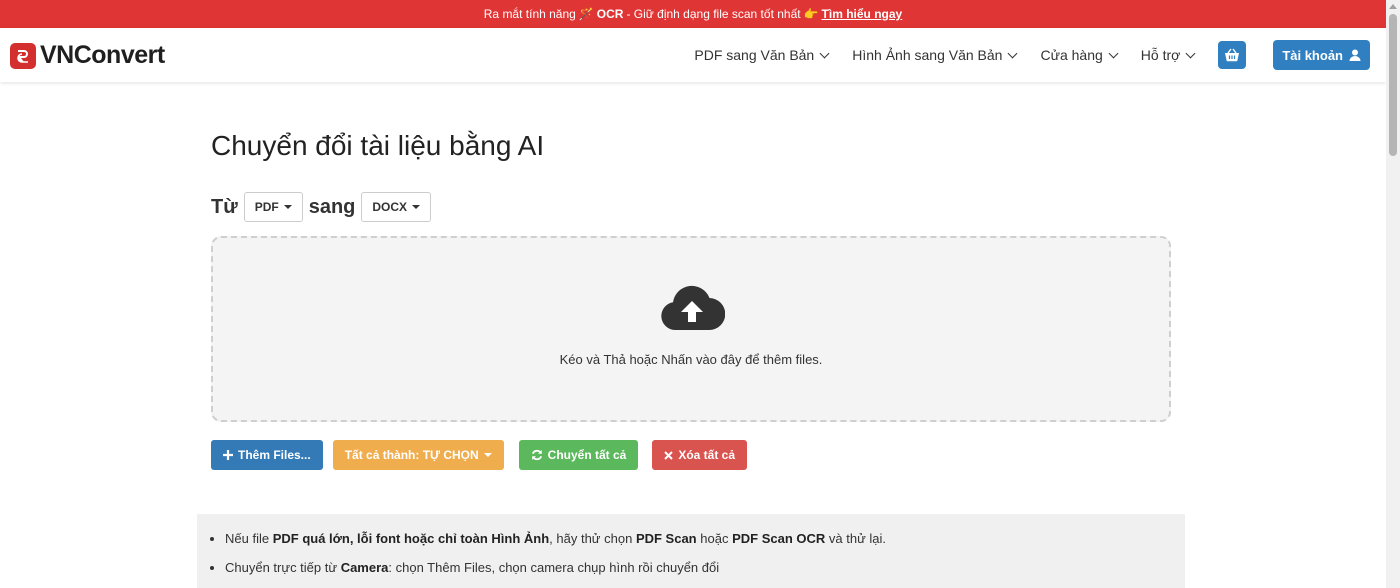  I want to click on basket-icon, so click(1232, 55).